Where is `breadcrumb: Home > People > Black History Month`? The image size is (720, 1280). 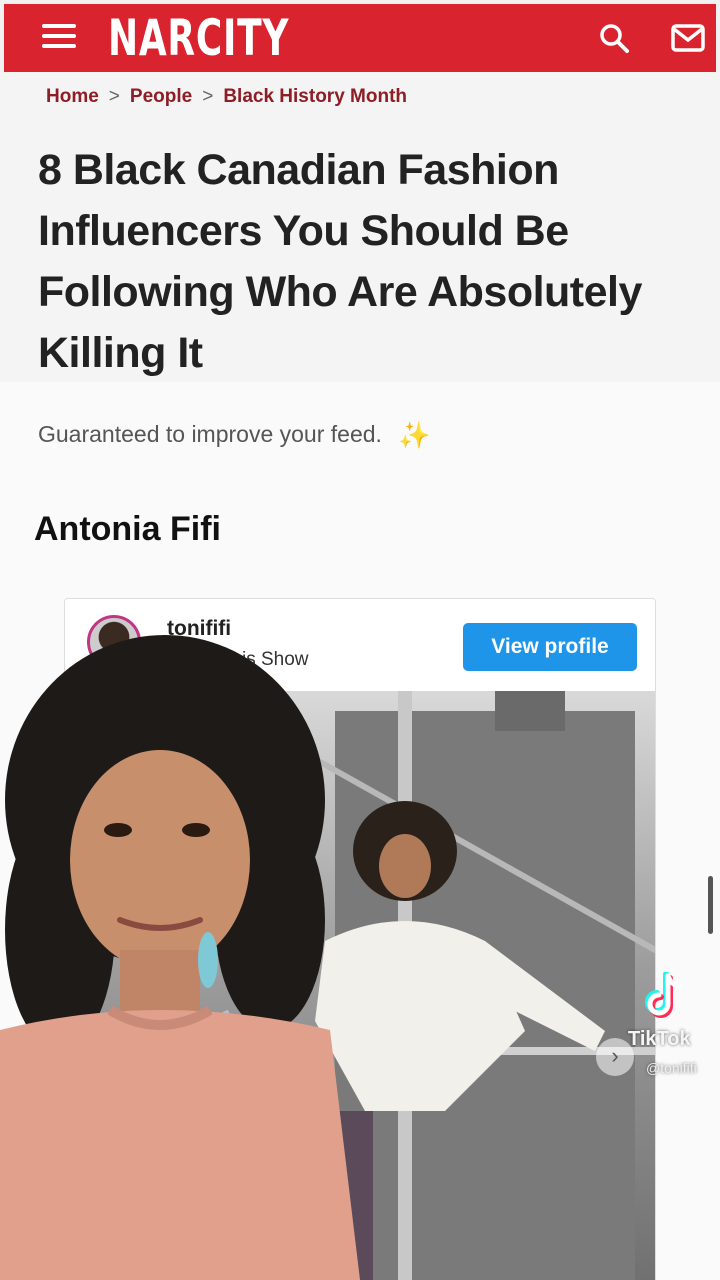 breadcrumb: Home > People > Black History Month is located at coordinates (226, 97).